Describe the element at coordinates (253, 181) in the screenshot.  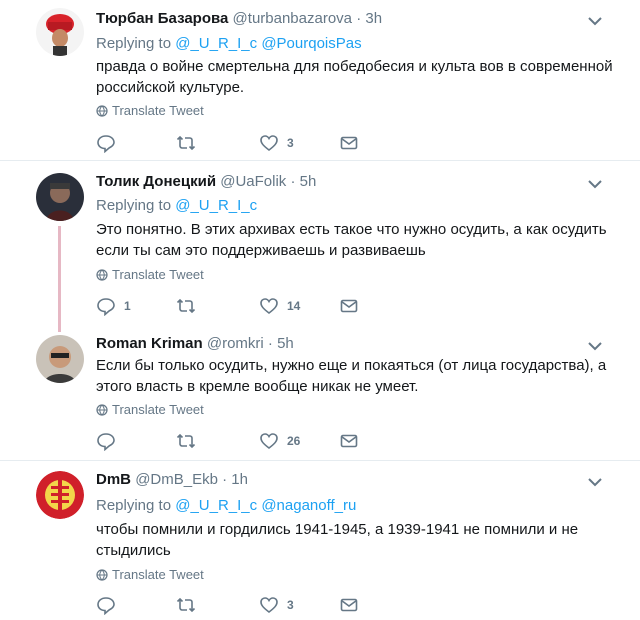
I see `user-handle: @UaFolik` at that location.